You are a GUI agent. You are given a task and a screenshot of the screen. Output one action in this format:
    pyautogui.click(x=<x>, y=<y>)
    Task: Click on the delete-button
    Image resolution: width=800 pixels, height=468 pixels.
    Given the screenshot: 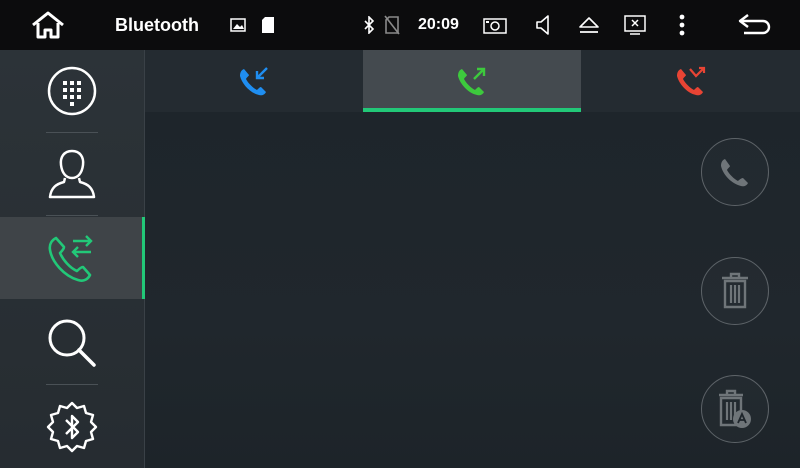 What is the action you would take?
    pyautogui.click(x=735, y=291)
    